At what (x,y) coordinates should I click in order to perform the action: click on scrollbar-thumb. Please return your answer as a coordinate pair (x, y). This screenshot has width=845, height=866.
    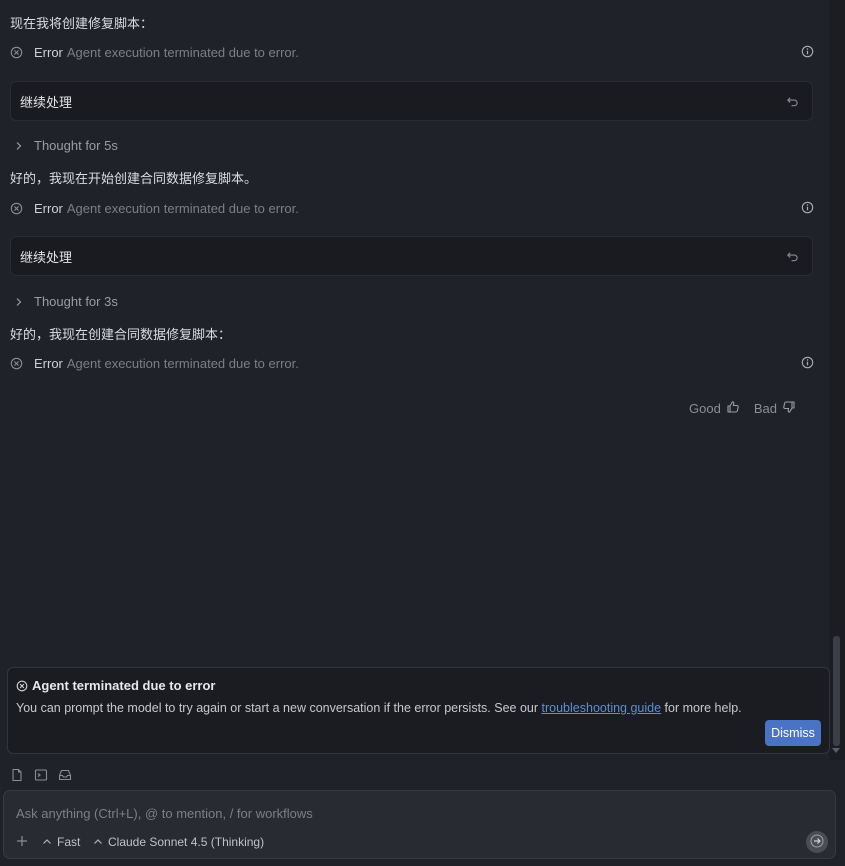
    Looking at the image, I should click on (836, 691).